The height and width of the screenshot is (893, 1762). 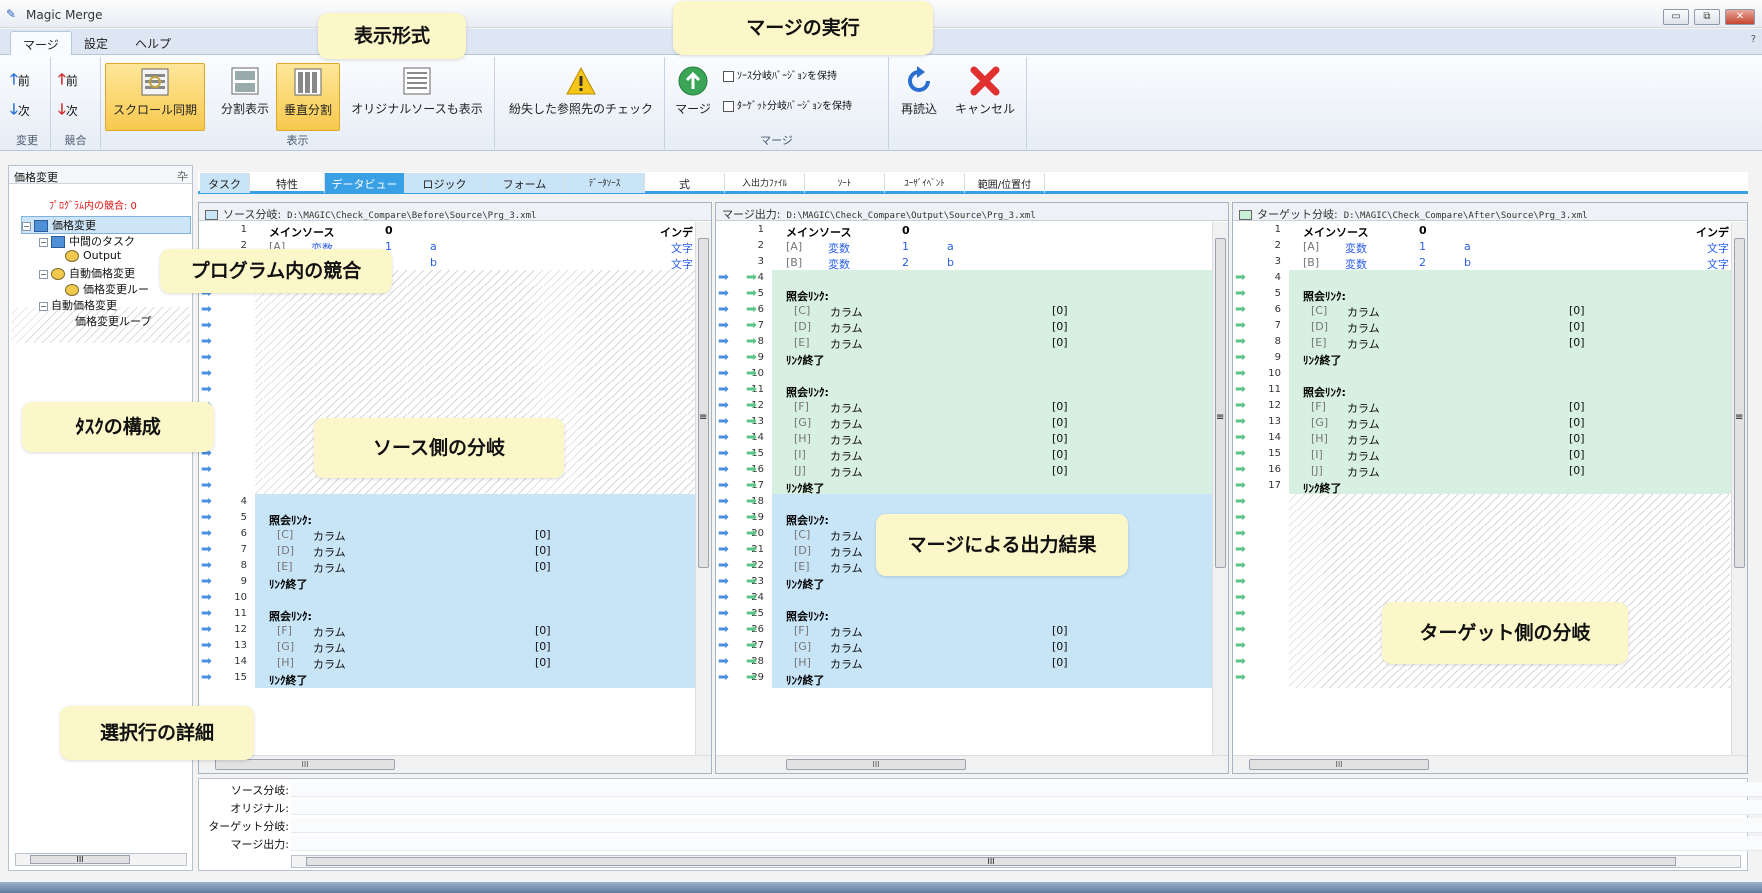 What do you see at coordinates (87, 241) in the screenshot?
I see `tree-node-intermediate: − 中間のタスク` at bounding box center [87, 241].